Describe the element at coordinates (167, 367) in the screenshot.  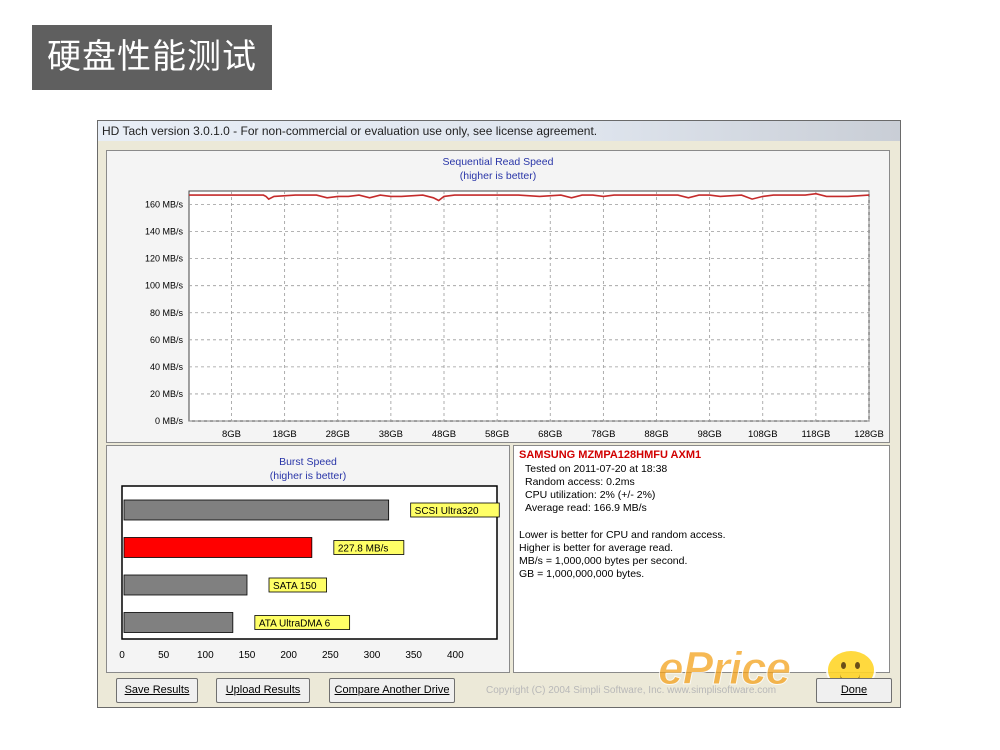
I see `y-tick-label: 40 MB/s` at that location.